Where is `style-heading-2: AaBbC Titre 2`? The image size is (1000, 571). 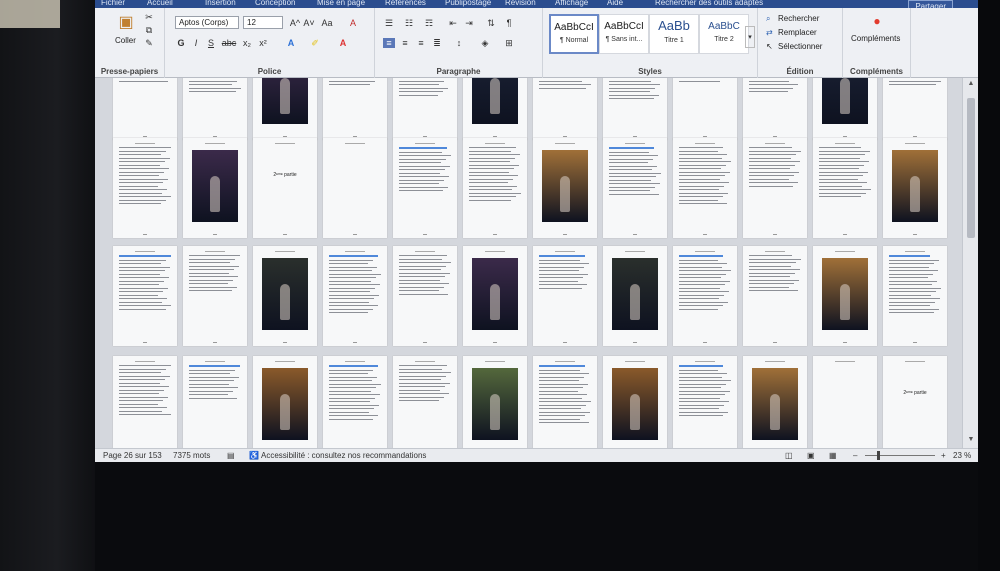 style-heading-2: AaBbC Titre 2 is located at coordinates (724, 34).